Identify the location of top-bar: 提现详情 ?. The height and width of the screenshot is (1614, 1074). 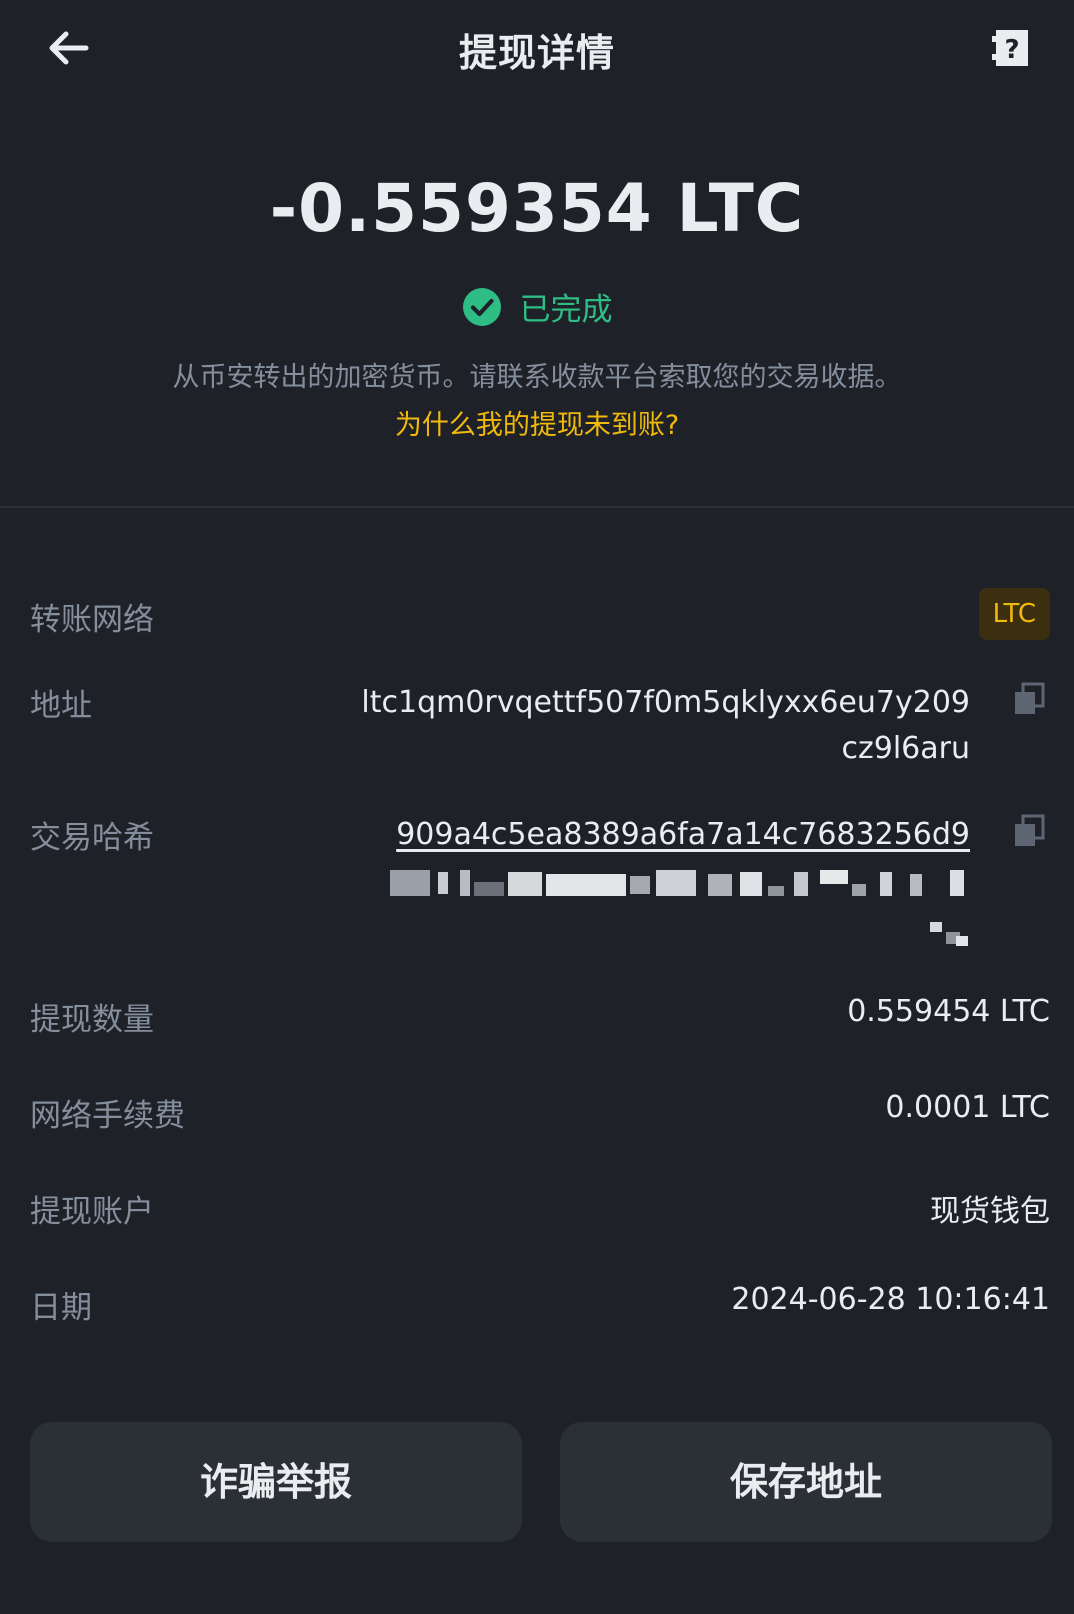
(537, 48).